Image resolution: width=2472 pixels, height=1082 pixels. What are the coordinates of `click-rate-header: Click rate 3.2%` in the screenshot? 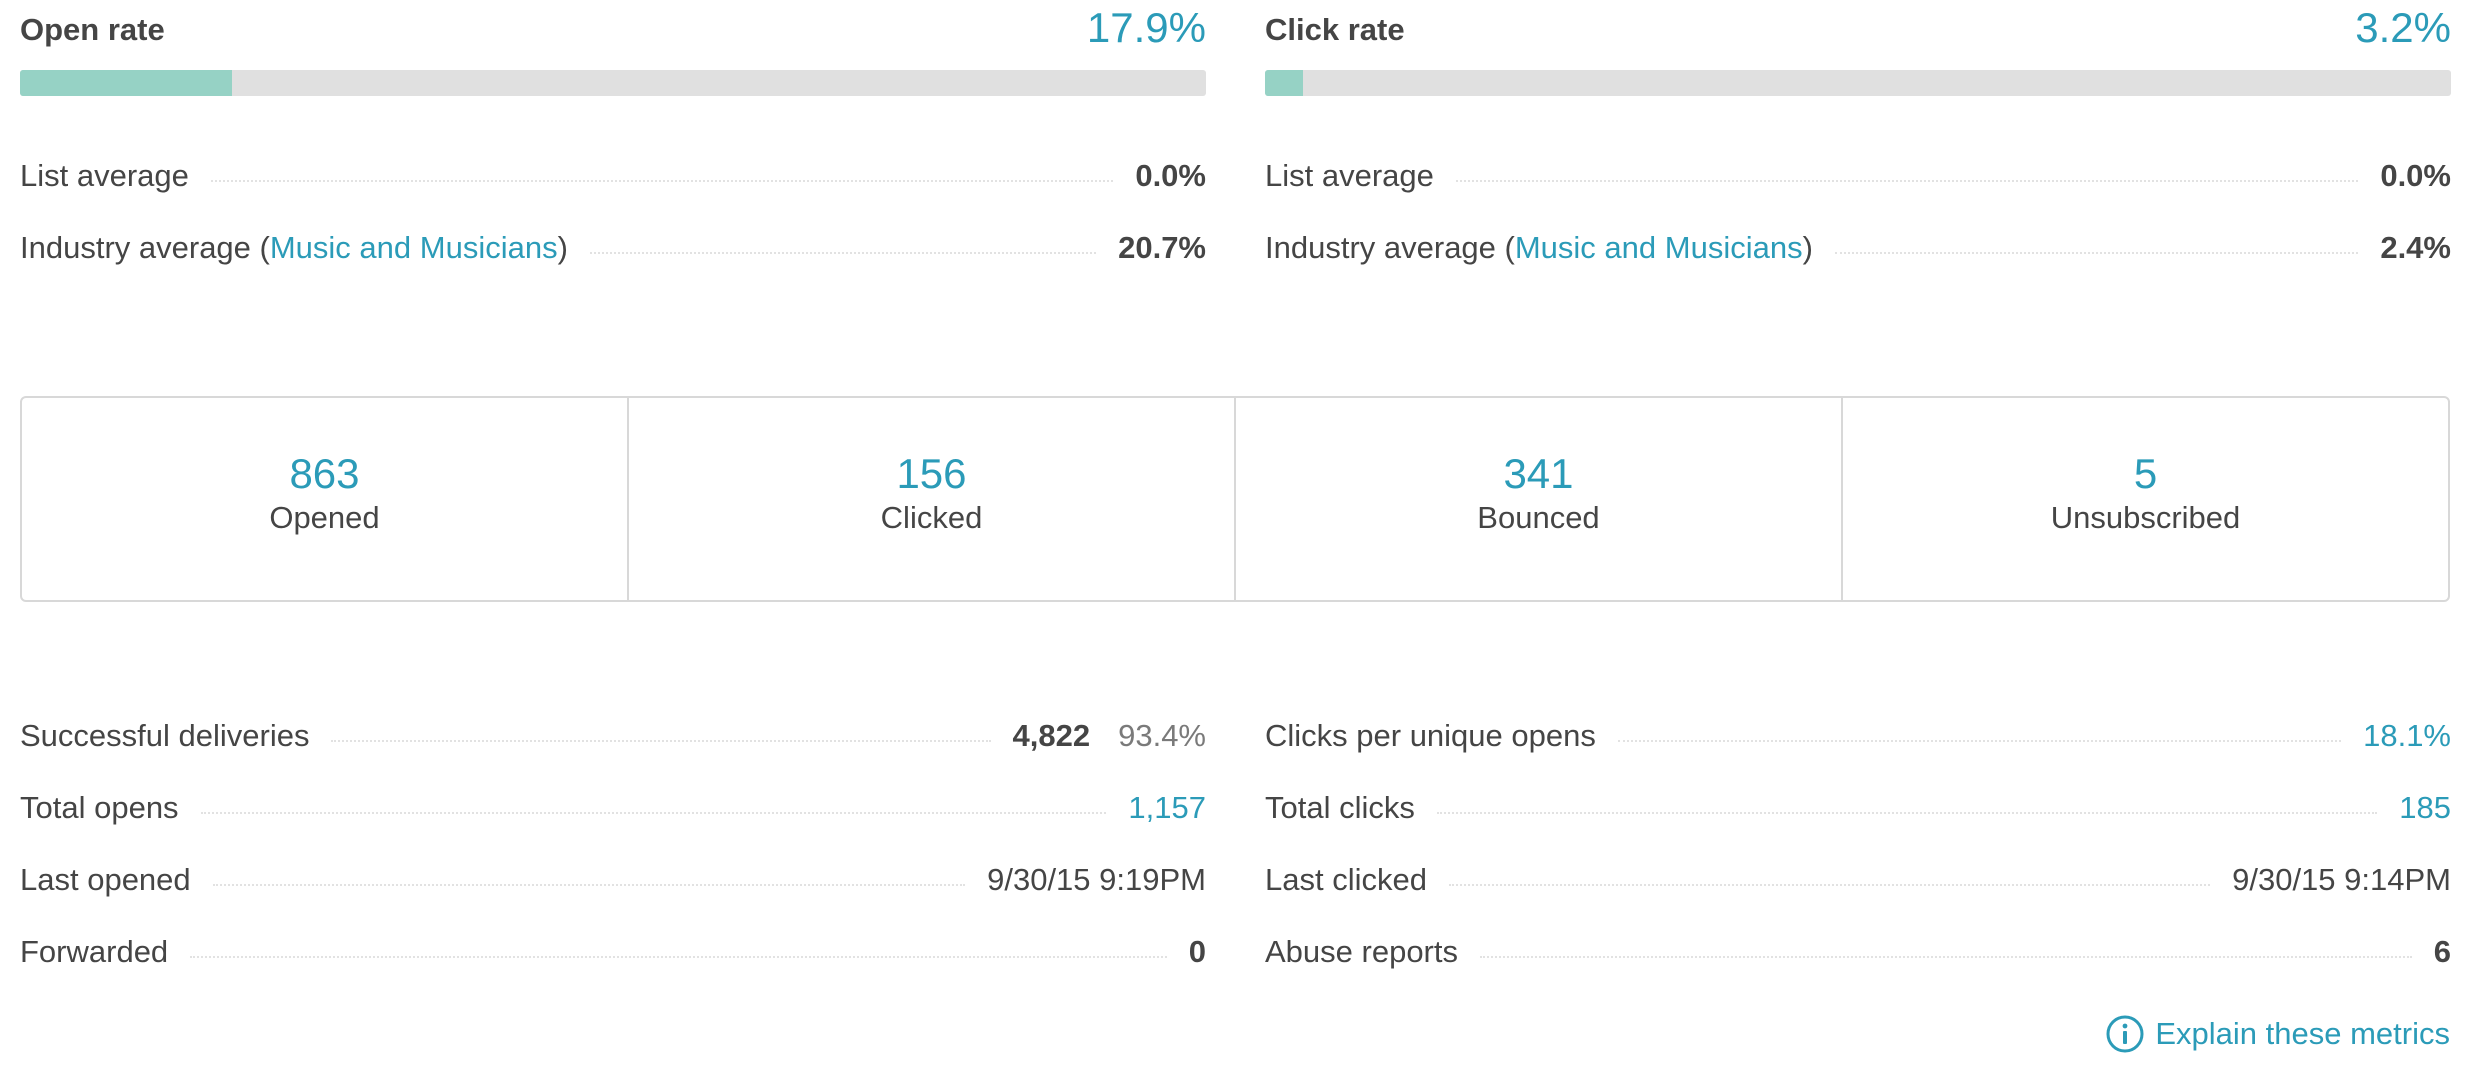 It's located at (1858, 31).